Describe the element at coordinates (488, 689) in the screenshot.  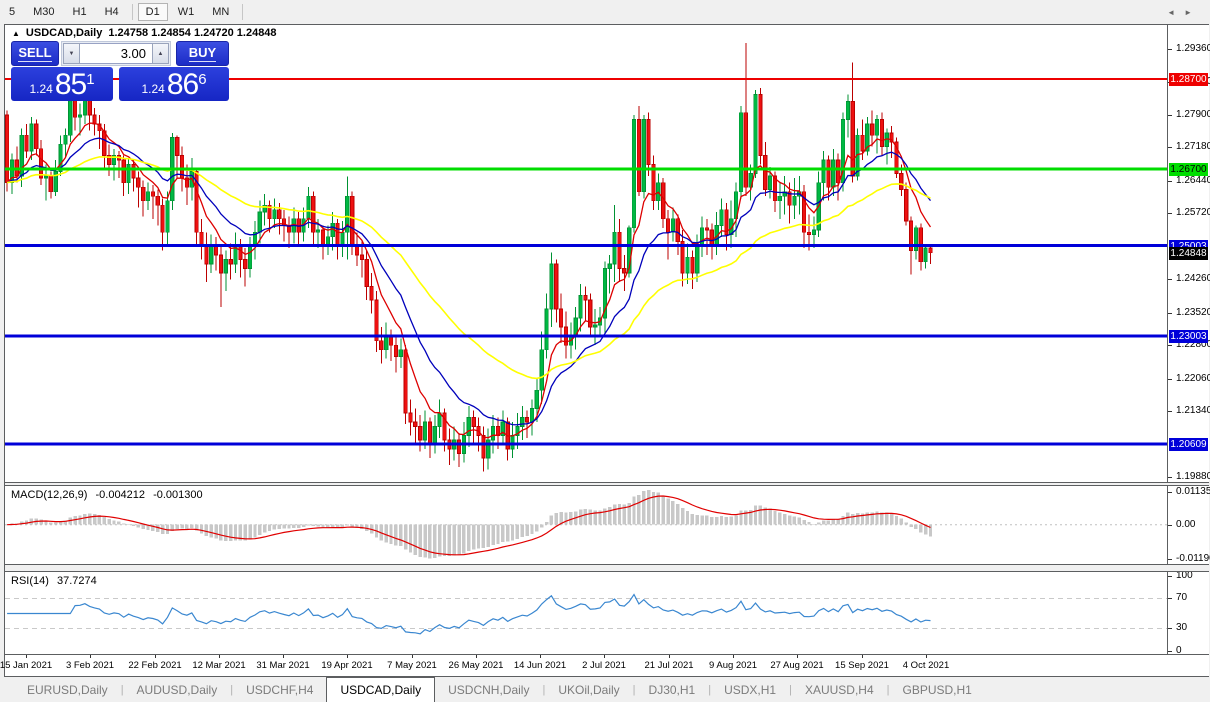
I see `tab-usdcnh-daily: USDCNH,Daily` at that location.